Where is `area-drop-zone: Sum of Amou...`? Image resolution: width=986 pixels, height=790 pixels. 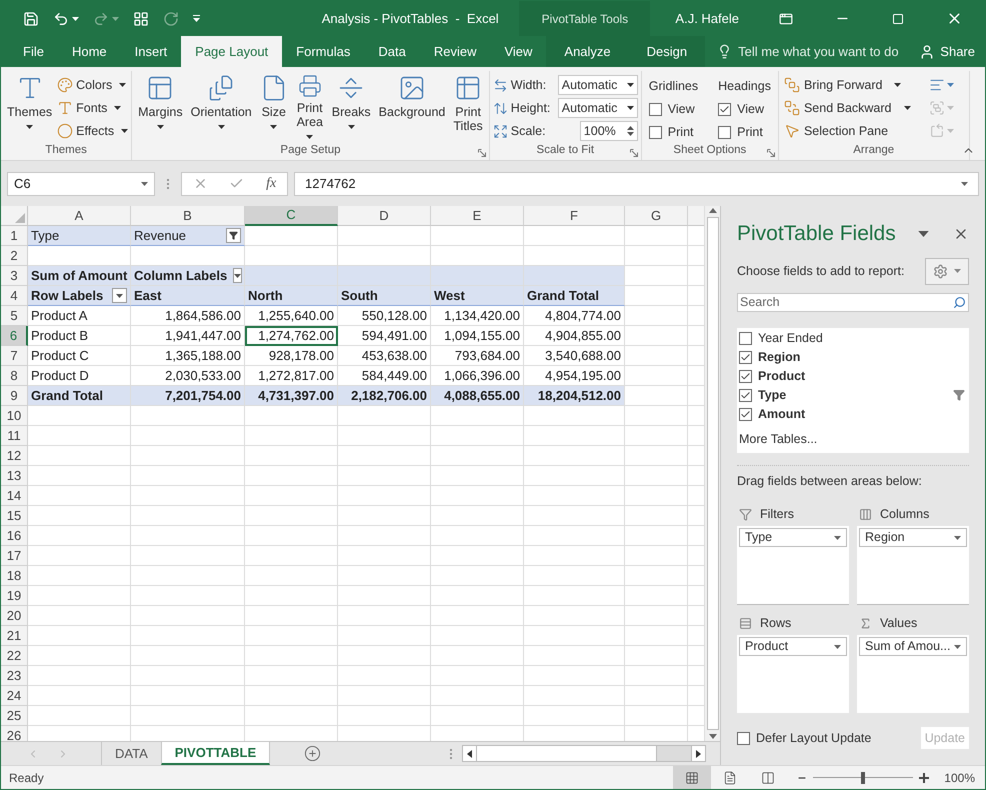 area-drop-zone: Sum of Amou... is located at coordinates (913, 674).